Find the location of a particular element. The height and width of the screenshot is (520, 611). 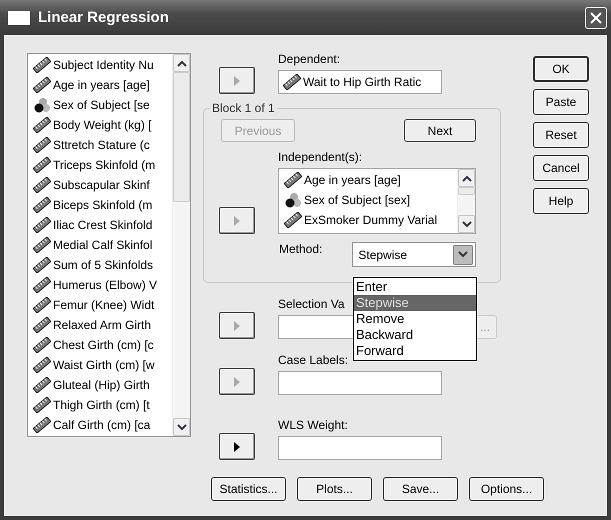

field-label: Method: is located at coordinates (300, 249).